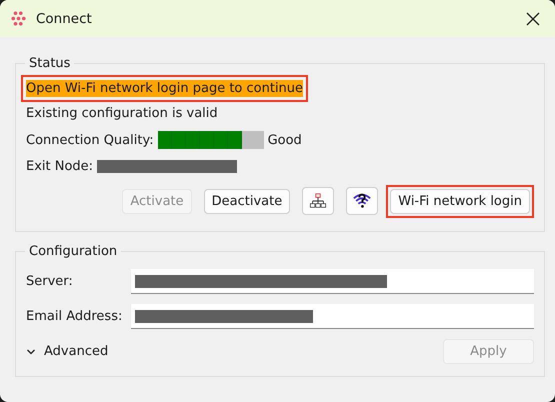 The height and width of the screenshot is (402, 555). I want to click on close-icon, so click(533, 19).